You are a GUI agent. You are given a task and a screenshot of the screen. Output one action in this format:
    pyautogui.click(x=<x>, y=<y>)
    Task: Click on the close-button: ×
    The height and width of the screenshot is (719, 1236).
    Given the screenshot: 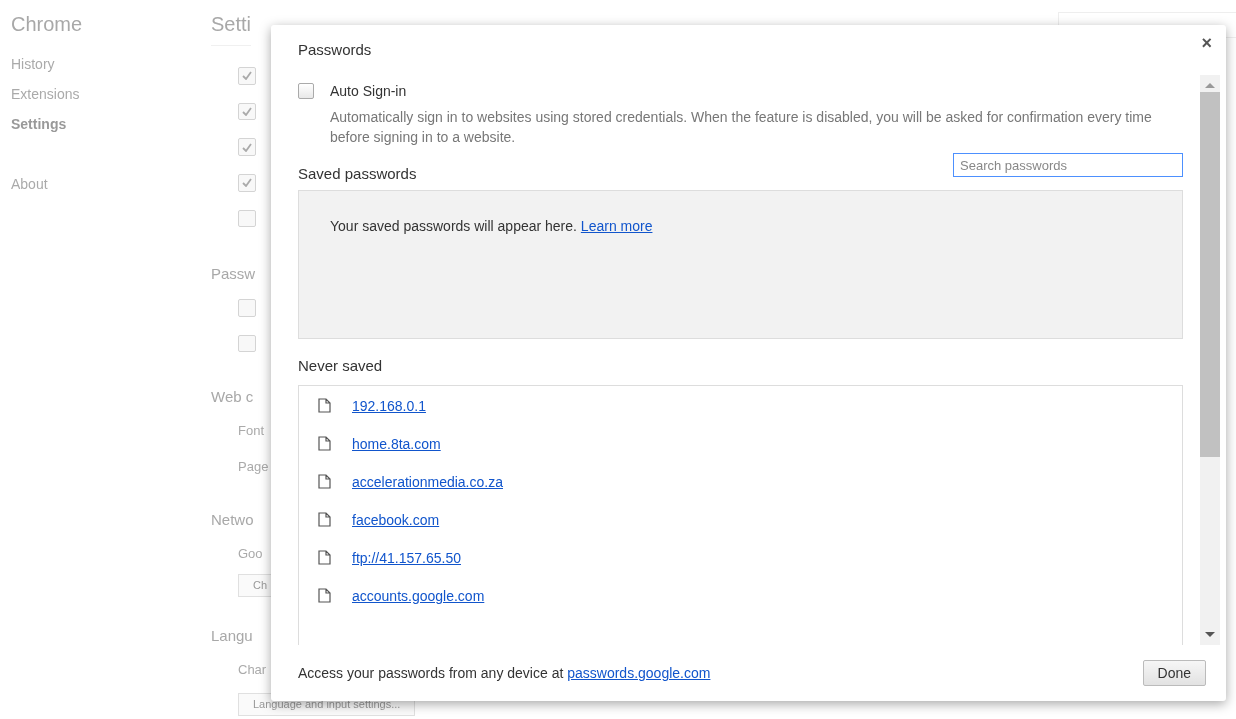 What is the action you would take?
    pyautogui.click(x=1206, y=43)
    